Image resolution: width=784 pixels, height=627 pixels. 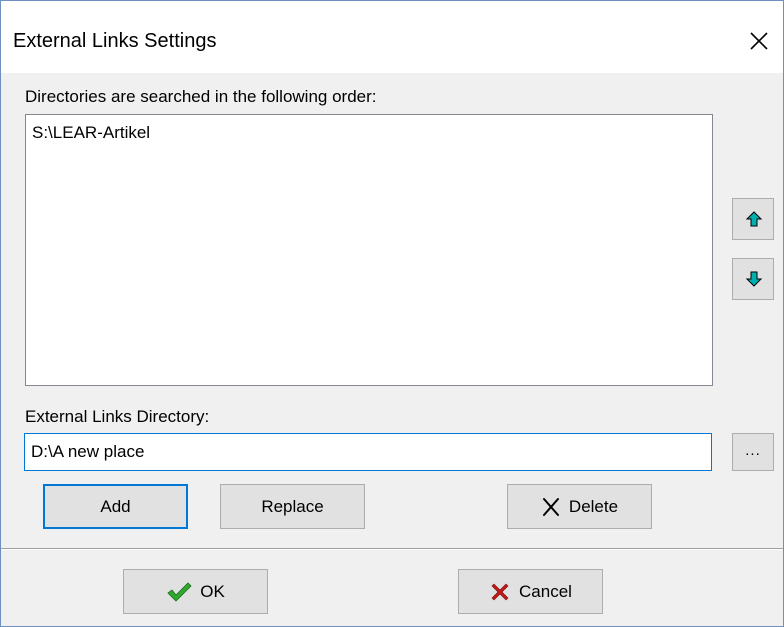 I want to click on ok-button: OK, so click(x=195, y=591).